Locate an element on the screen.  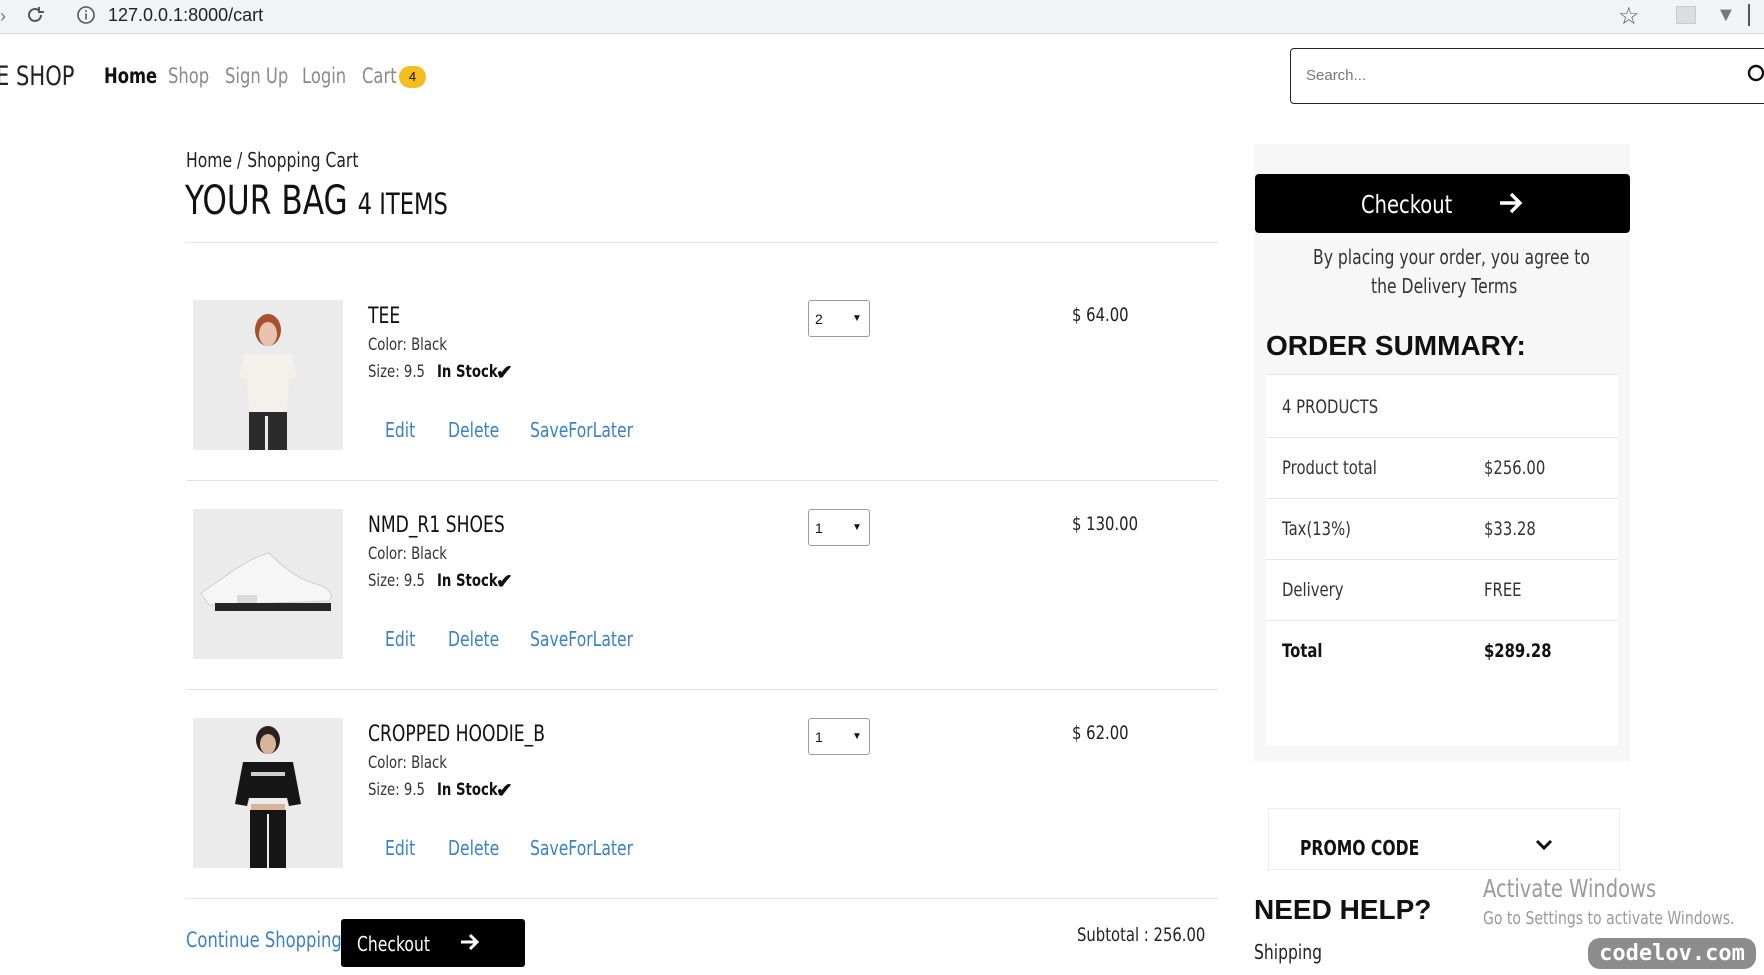
product-name: NMD_R1 SHOES is located at coordinates (436, 525).